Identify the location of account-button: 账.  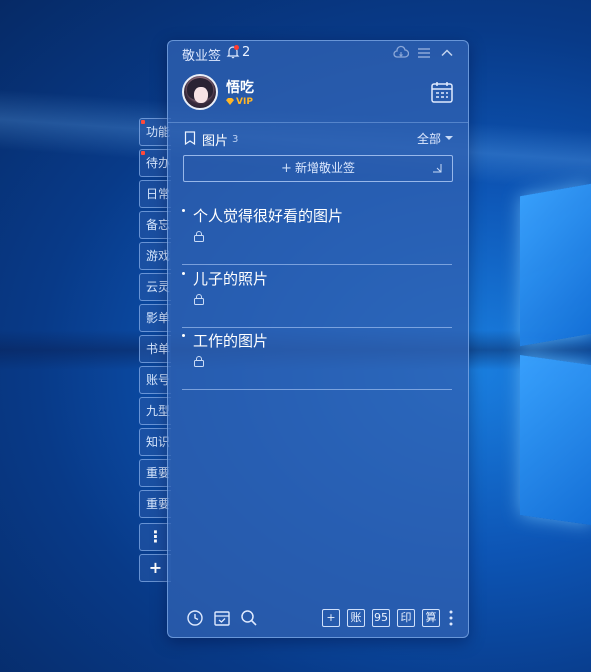
(356, 618).